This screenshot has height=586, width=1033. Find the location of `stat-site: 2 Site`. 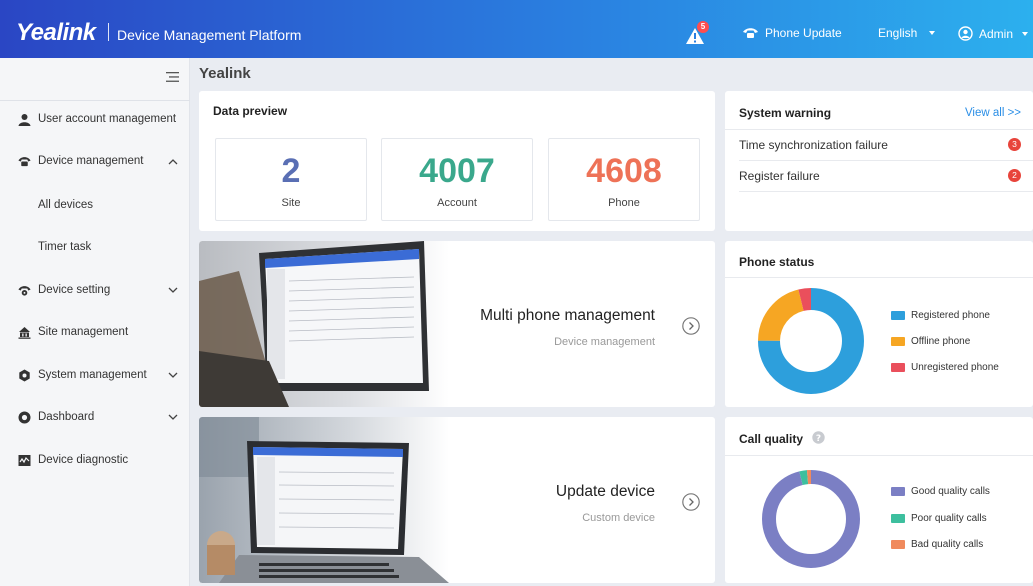

stat-site: 2 Site is located at coordinates (291, 179).